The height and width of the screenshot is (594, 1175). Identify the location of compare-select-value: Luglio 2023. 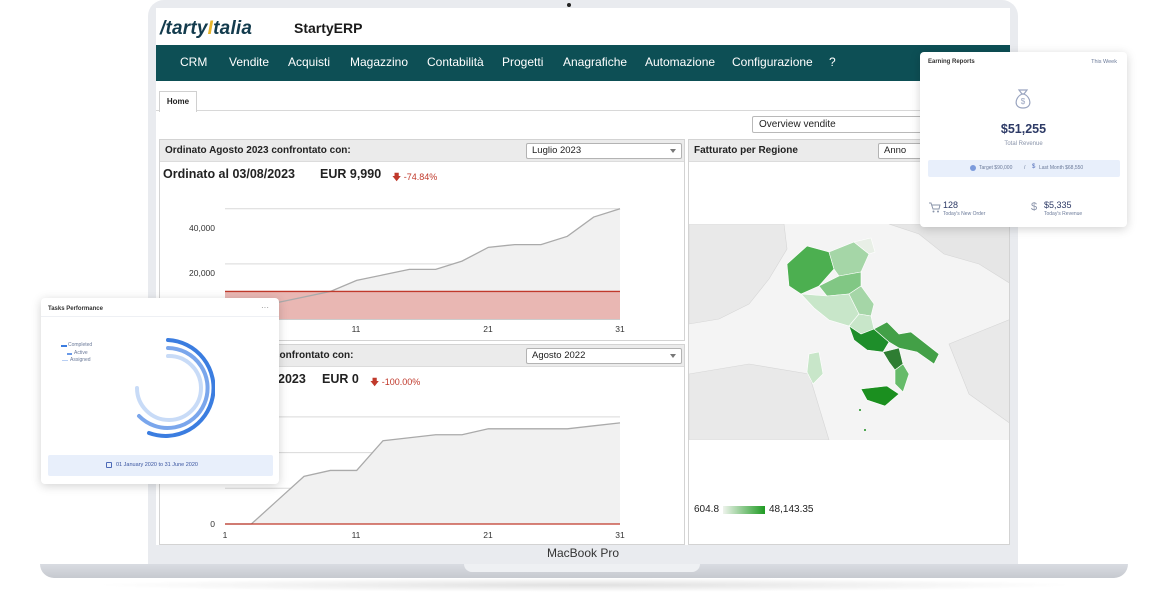
(557, 150).